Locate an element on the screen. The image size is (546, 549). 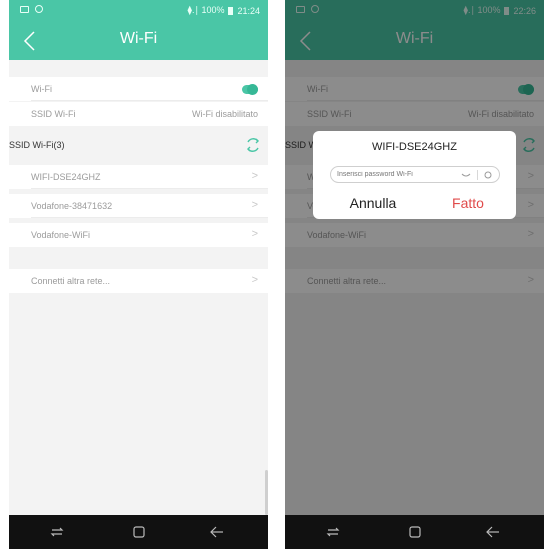
sync-status-icon is located at coordinates (39, 9).